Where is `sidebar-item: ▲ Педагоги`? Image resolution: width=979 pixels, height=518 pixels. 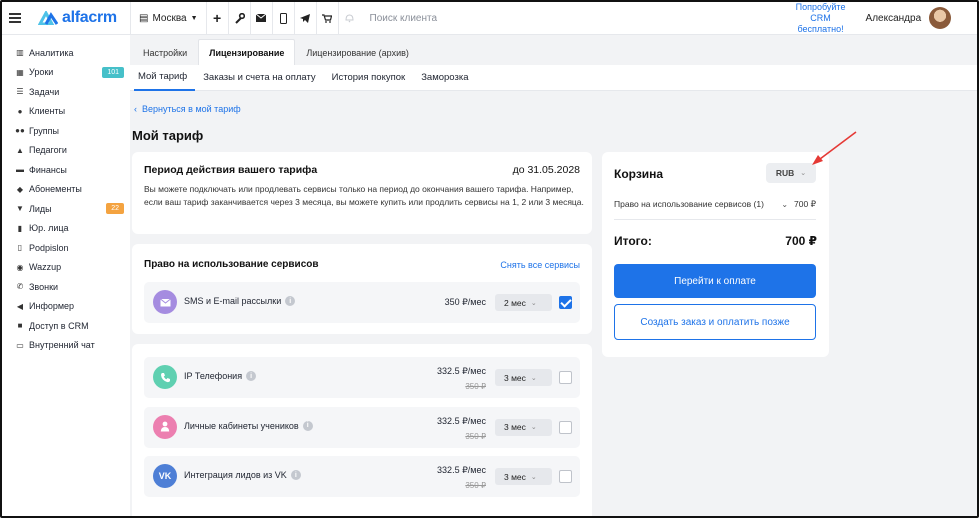 sidebar-item: ▲ Педагоги is located at coordinates (66, 151).